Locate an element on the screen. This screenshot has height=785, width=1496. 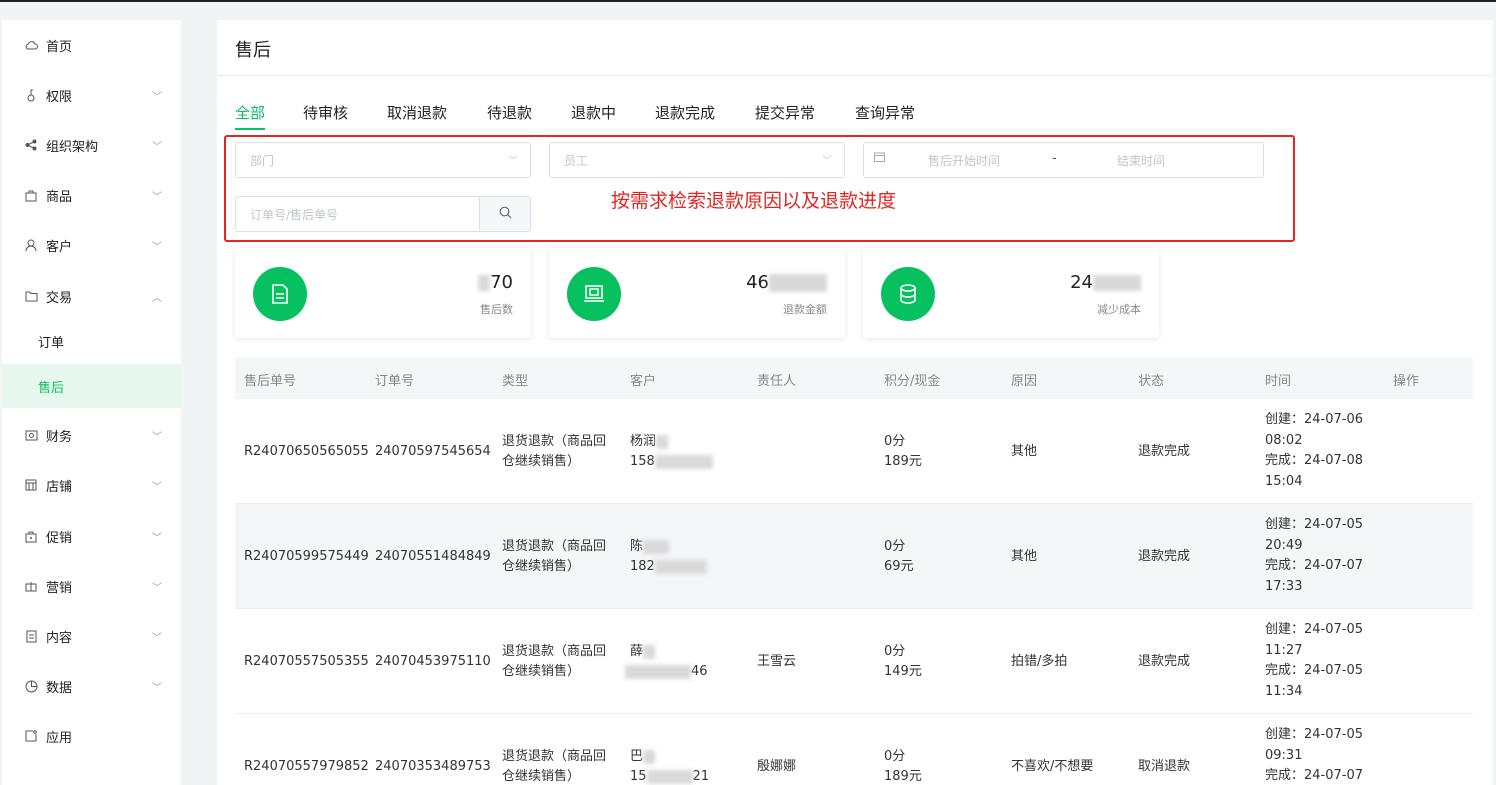
tab-submit-error: 提交异常 is located at coordinates (785, 112).